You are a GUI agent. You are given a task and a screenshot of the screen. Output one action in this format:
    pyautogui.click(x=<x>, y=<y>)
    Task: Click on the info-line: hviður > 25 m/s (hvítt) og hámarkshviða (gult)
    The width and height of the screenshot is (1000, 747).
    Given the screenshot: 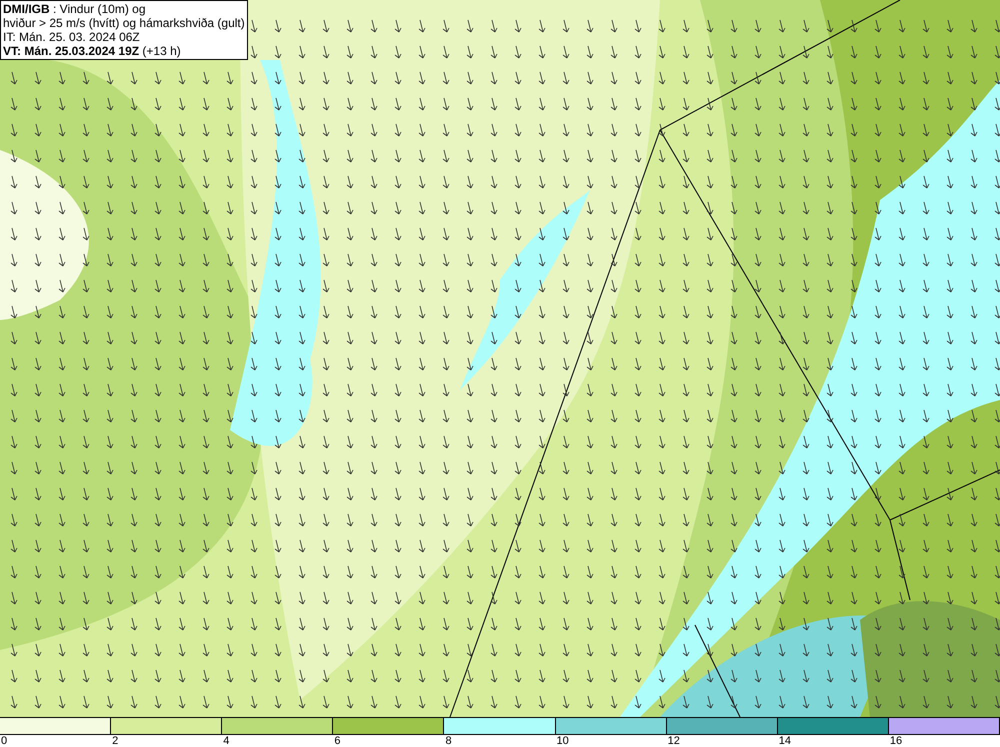 What is the action you would take?
    pyautogui.click(x=124, y=23)
    